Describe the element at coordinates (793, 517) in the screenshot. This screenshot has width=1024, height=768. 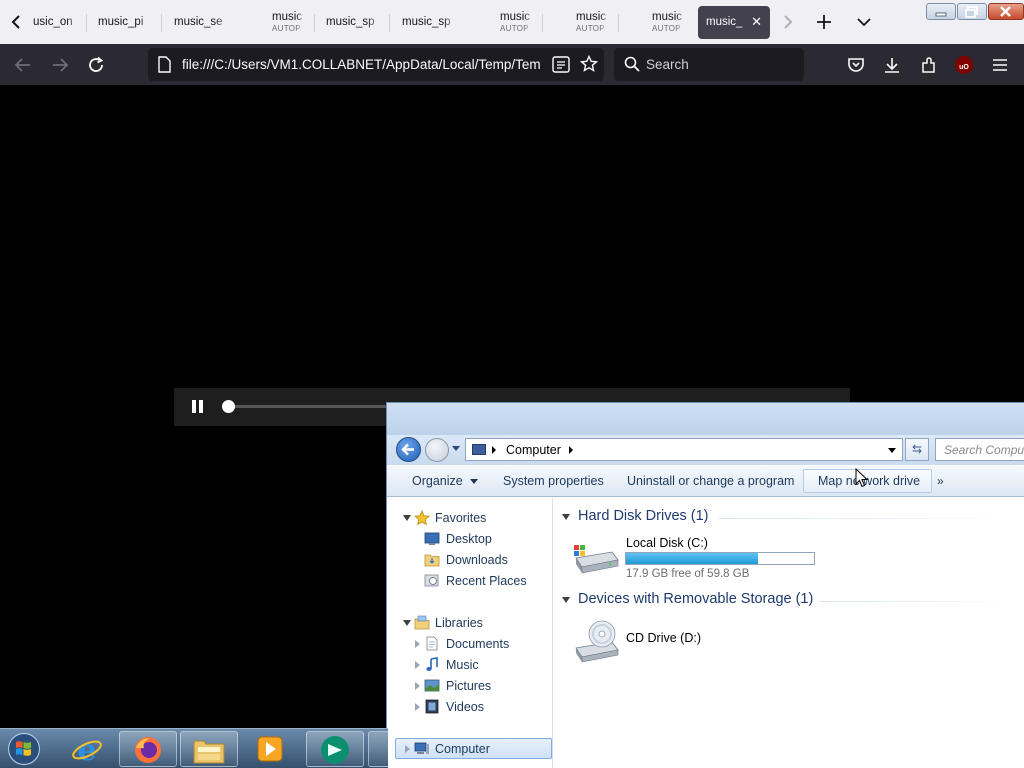
I see `group-hard-disk-drives: Hard Disk Drives (1)` at that location.